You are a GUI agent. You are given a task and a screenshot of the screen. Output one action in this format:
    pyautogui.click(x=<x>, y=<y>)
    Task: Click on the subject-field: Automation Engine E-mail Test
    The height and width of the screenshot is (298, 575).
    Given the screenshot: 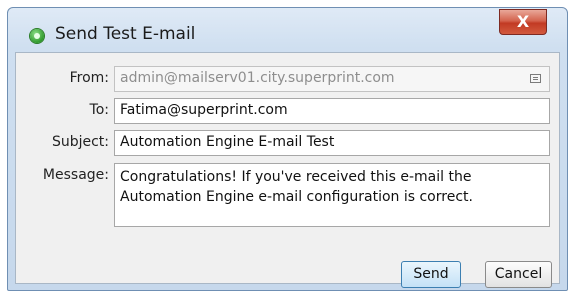 What is the action you would take?
    pyautogui.click(x=332, y=143)
    